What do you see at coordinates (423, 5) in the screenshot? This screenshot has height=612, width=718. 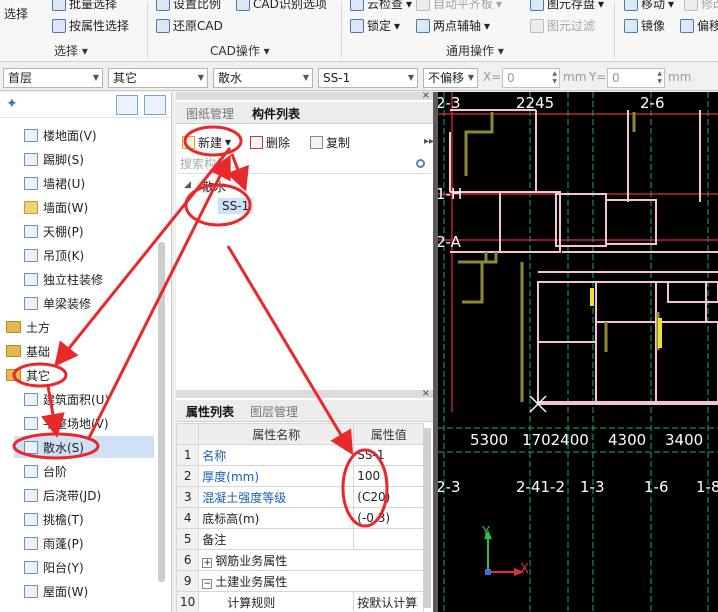 I see `auto-level-icon` at bounding box center [423, 5].